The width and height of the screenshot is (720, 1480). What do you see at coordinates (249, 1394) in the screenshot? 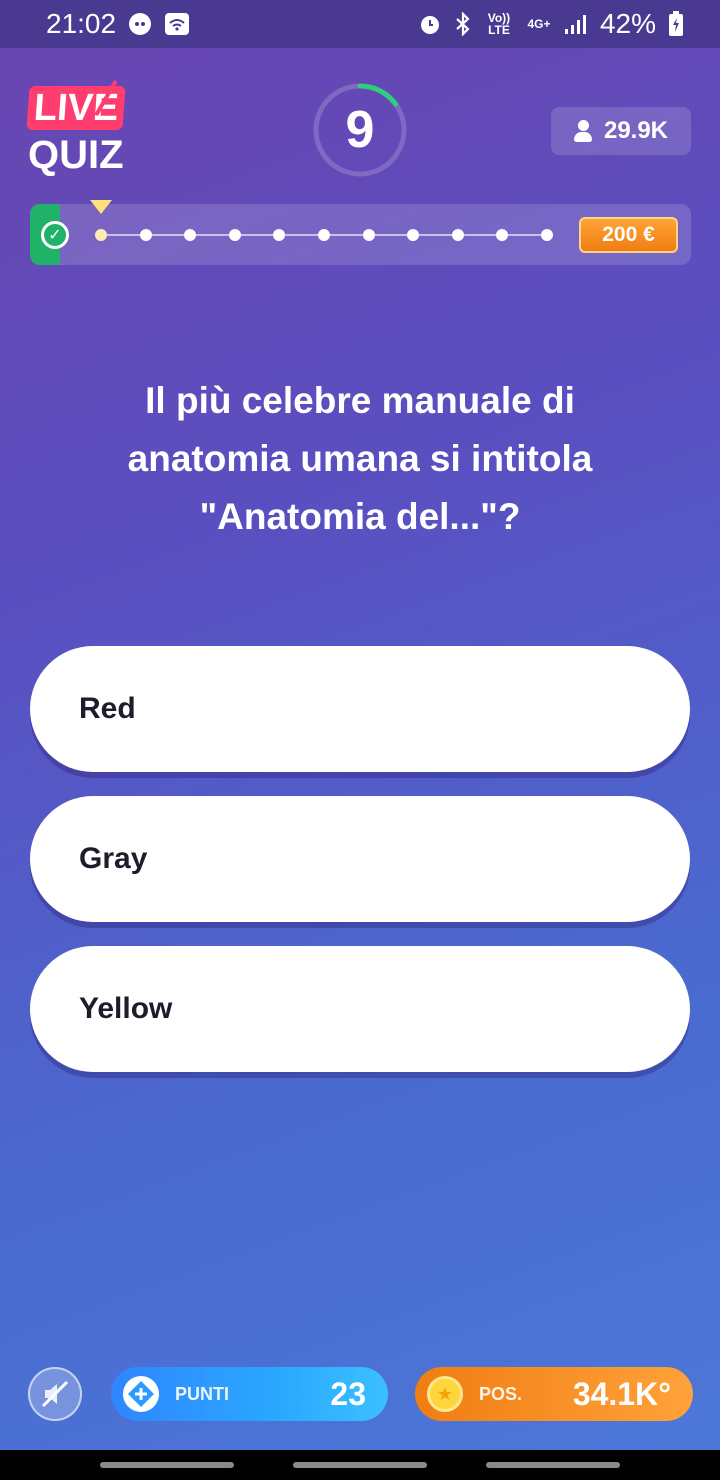
I see `points-pill: PUNTI 23` at bounding box center [249, 1394].